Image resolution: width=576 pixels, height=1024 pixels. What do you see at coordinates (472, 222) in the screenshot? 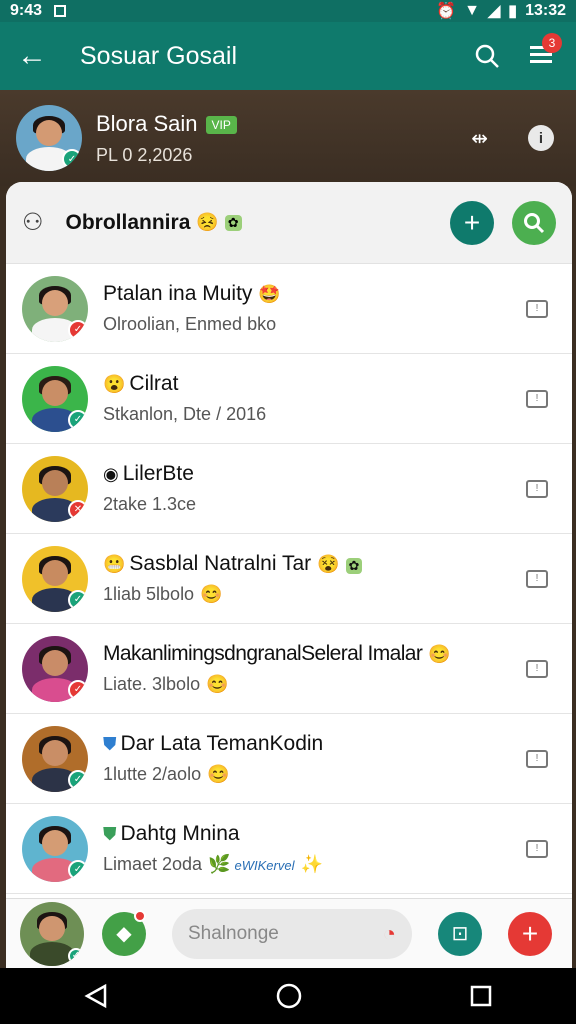
I see `add-button: +` at bounding box center [472, 222].